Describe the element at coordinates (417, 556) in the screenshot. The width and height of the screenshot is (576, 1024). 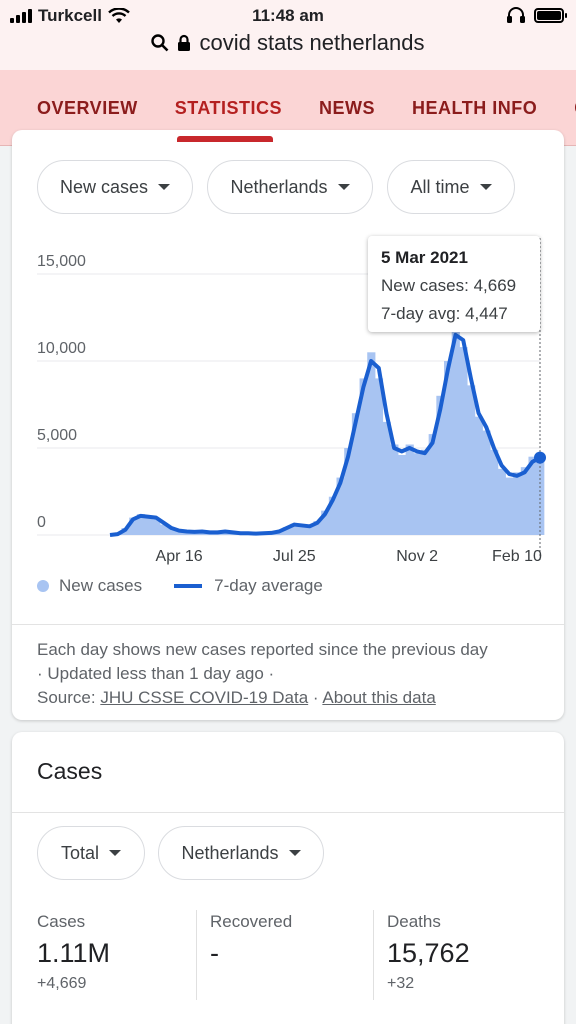
I see `x-tick-label: Nov 2` at that location.